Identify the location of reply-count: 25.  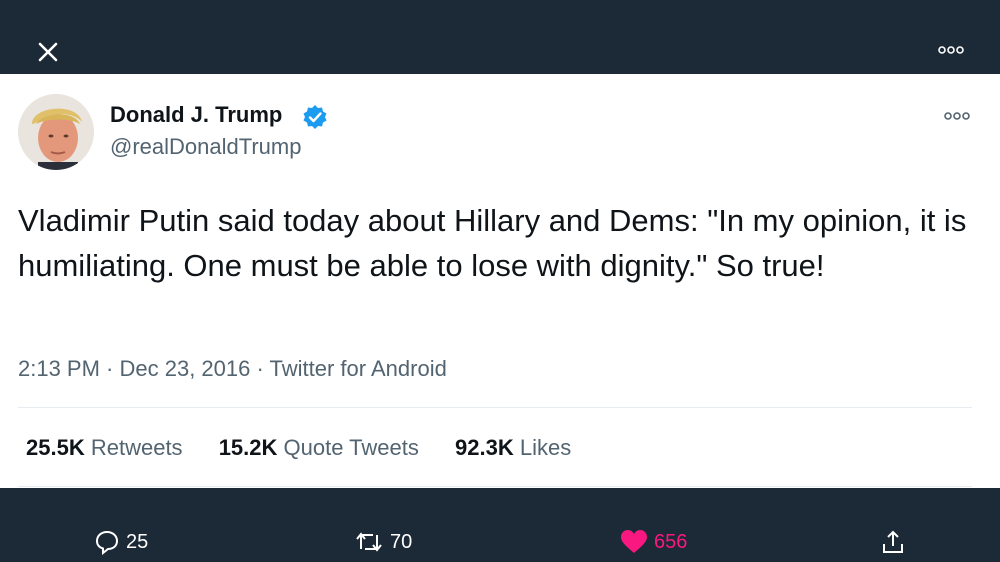
(137, 541).